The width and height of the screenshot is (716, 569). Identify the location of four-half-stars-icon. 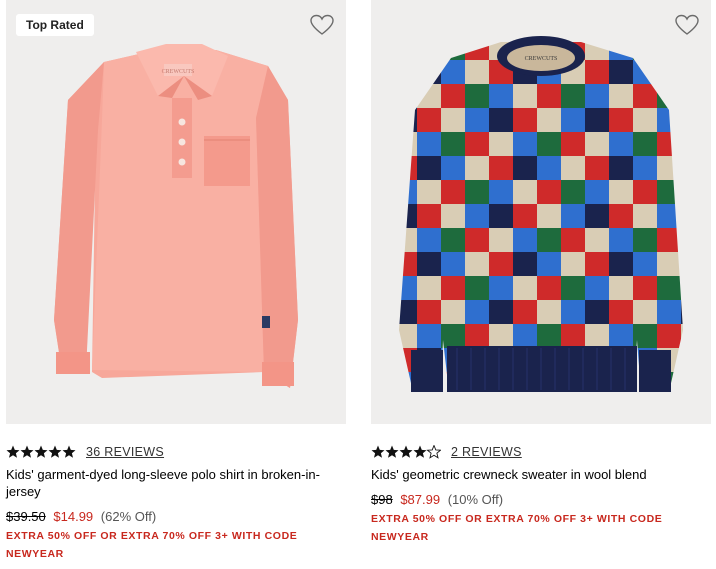
(406, 452).